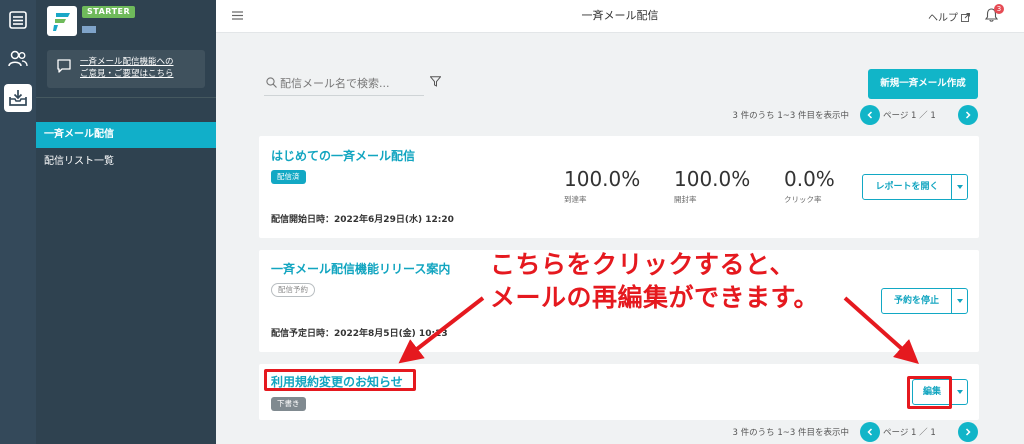  I want to click on help-link: ヘルプ, so click(949, 16).